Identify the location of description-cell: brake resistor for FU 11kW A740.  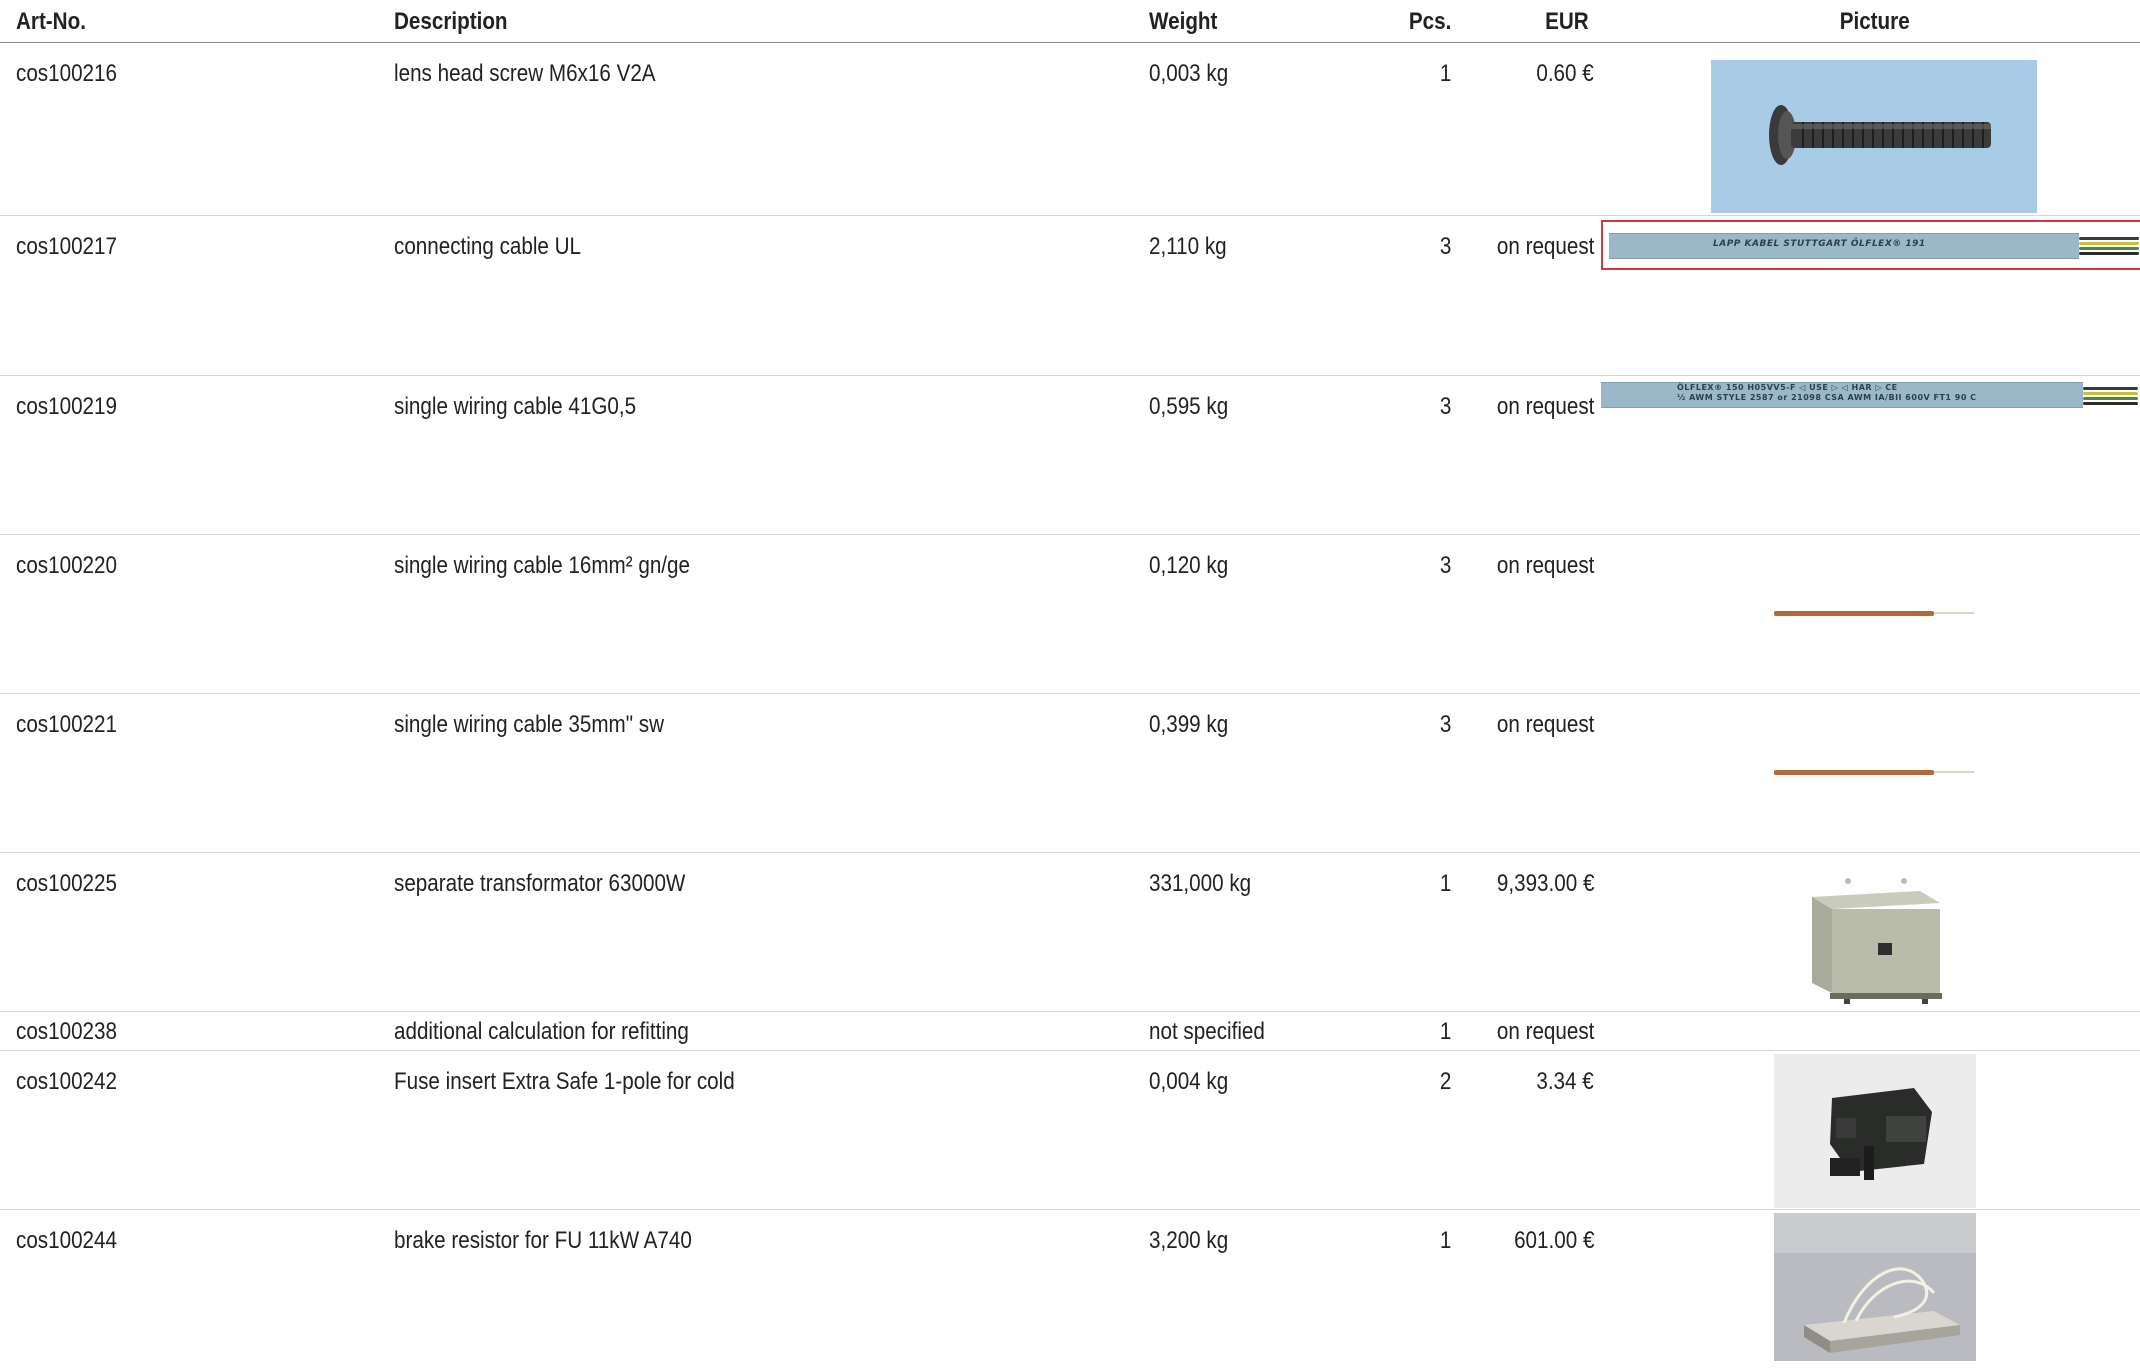
(543, 1240).